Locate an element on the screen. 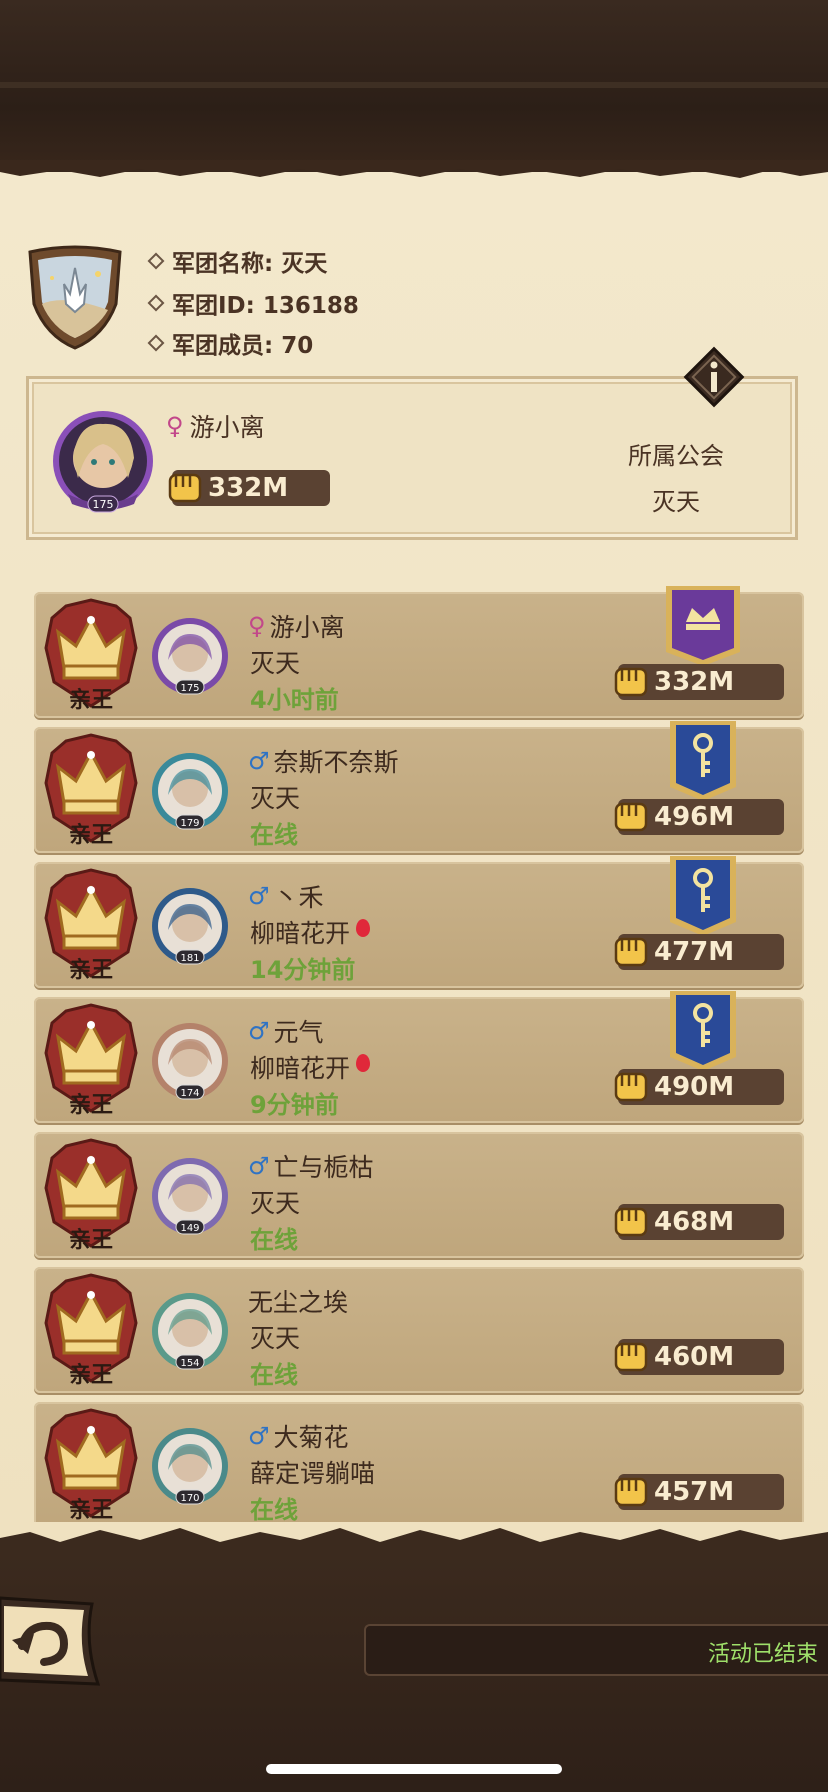  member-row: 亲王 174 ♂ 元气 柳暗花开 9分钟前 490M is located at coordinates (419, 1057).